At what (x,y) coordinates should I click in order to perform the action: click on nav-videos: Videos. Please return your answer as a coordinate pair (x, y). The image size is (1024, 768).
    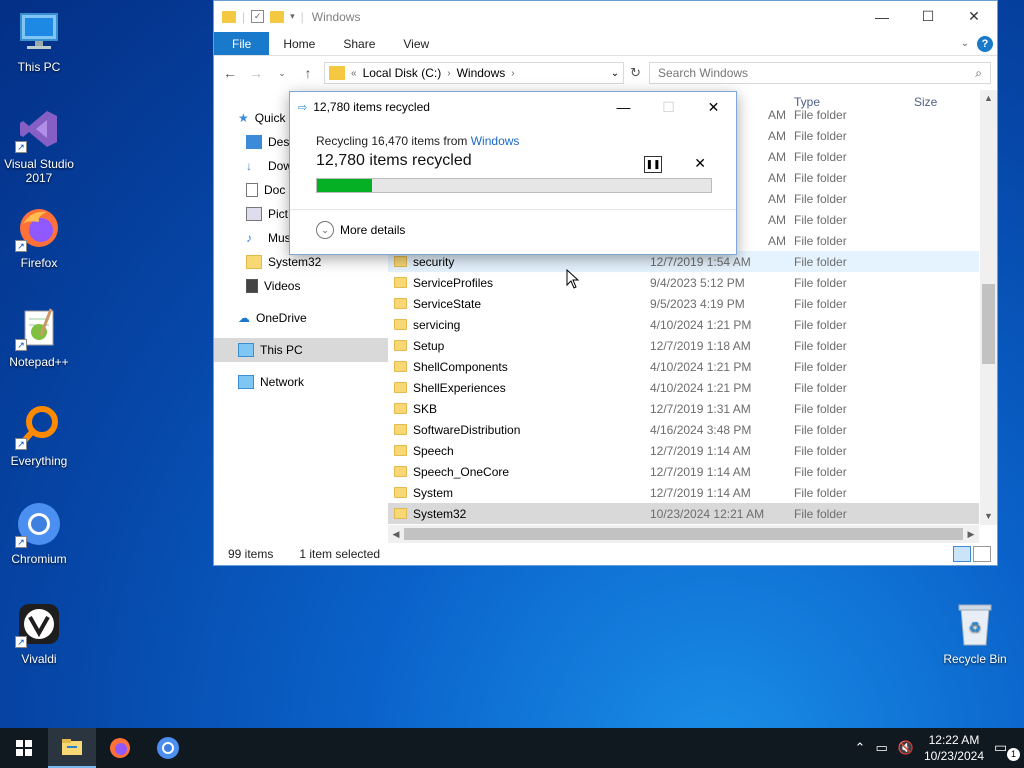
    Looking at the image, I should click on (301, 286).